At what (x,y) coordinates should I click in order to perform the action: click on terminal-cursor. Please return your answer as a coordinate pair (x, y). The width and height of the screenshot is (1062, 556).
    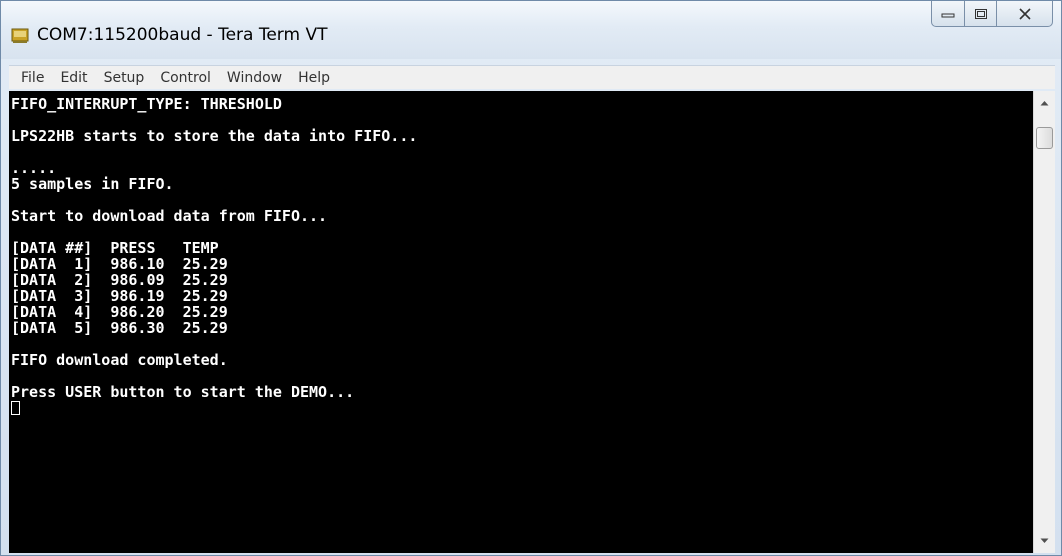
    Looking at the image, I should click on (15, 408).